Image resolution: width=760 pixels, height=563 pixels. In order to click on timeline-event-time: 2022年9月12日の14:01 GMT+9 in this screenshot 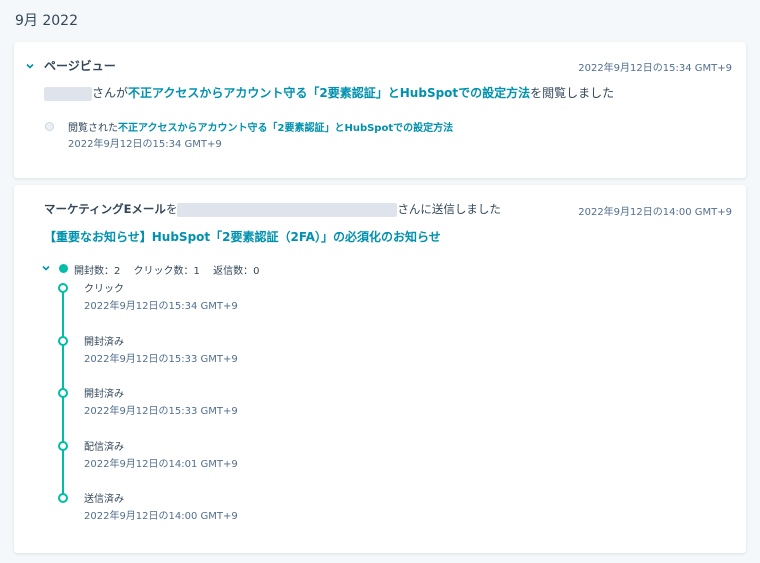, I will do `click(161, 464)`.